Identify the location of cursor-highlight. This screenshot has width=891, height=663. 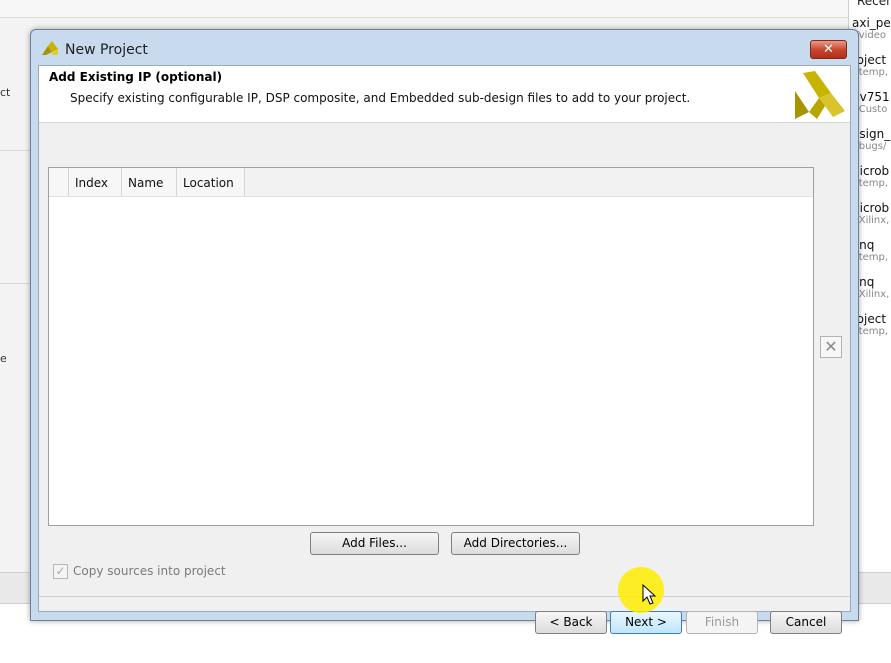
(641, 590).